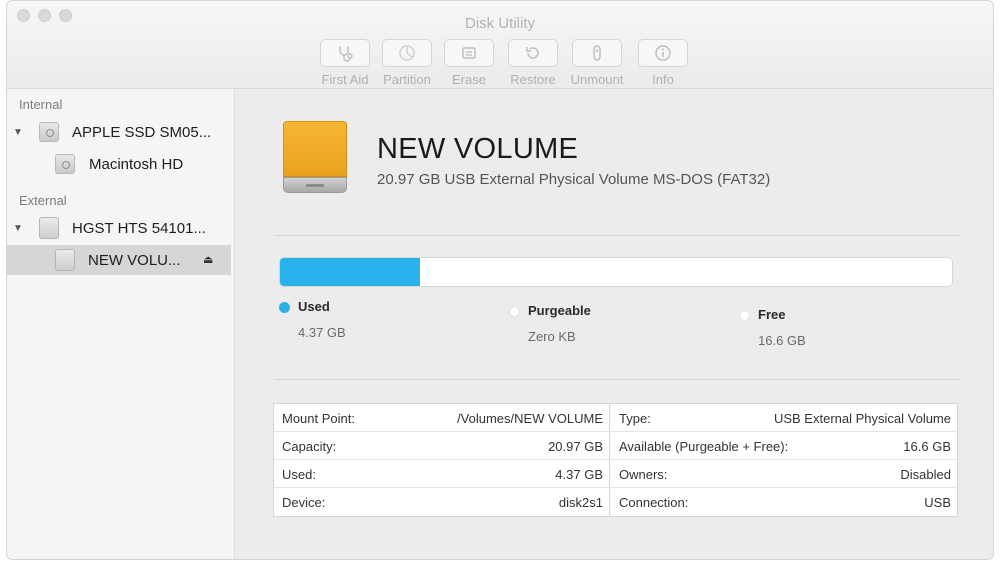  What do you see at coordinates (299, 474) in the screenshot?
I see `info-key: Used:` at bounding box center [299, 474].